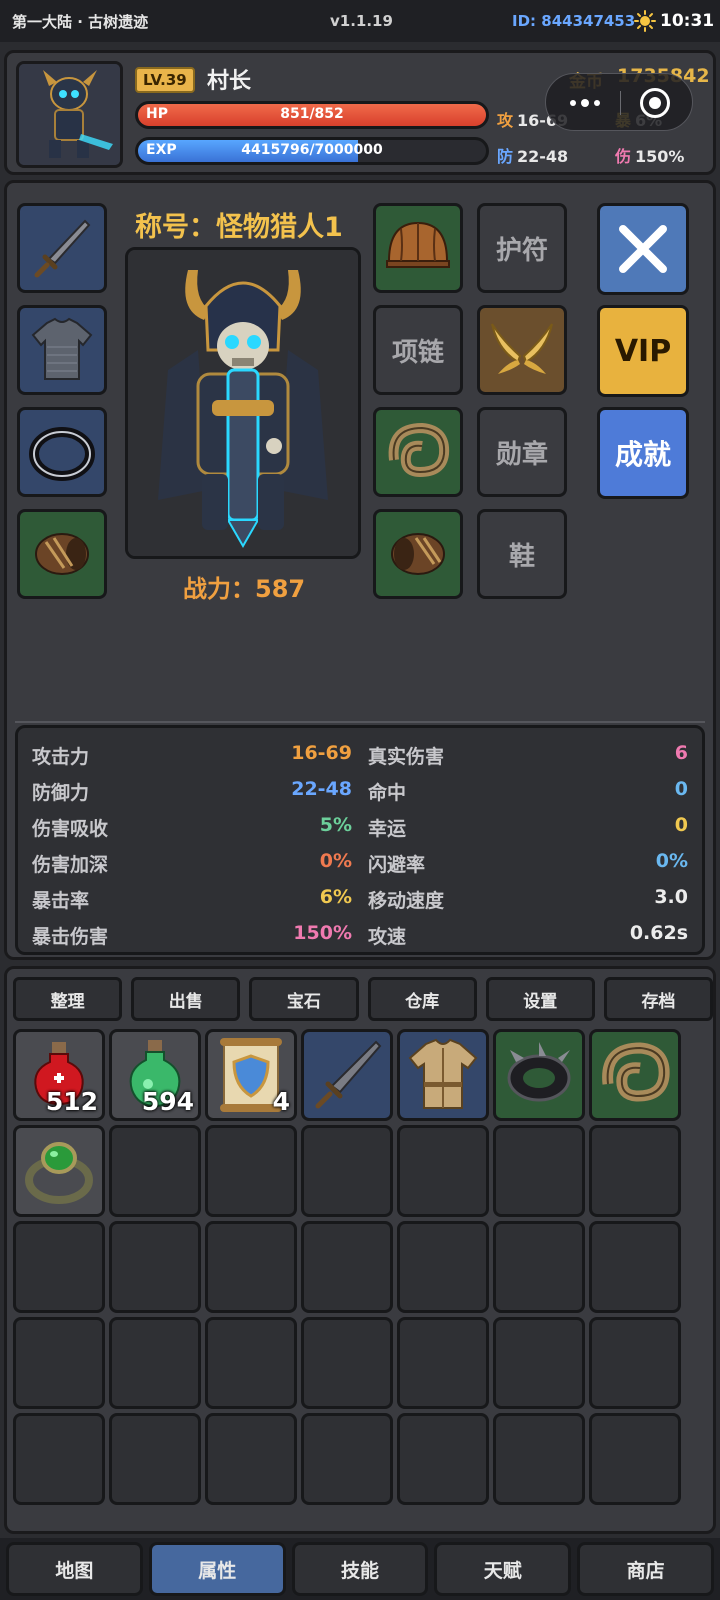 This screenshot has height=1600, width=720. I want to click on stat-label: 伤害吸收, so click(70, 829).